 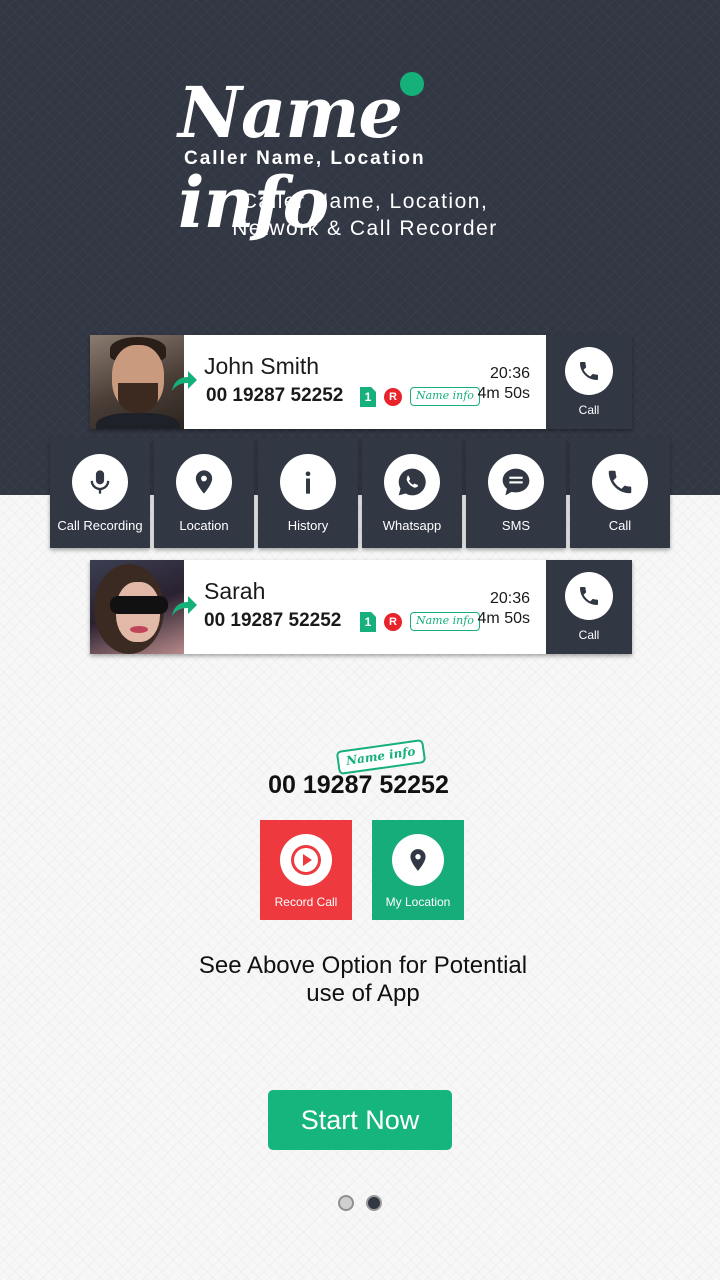 I want to click on whatsapp-icon, so click(x=412, y=482).